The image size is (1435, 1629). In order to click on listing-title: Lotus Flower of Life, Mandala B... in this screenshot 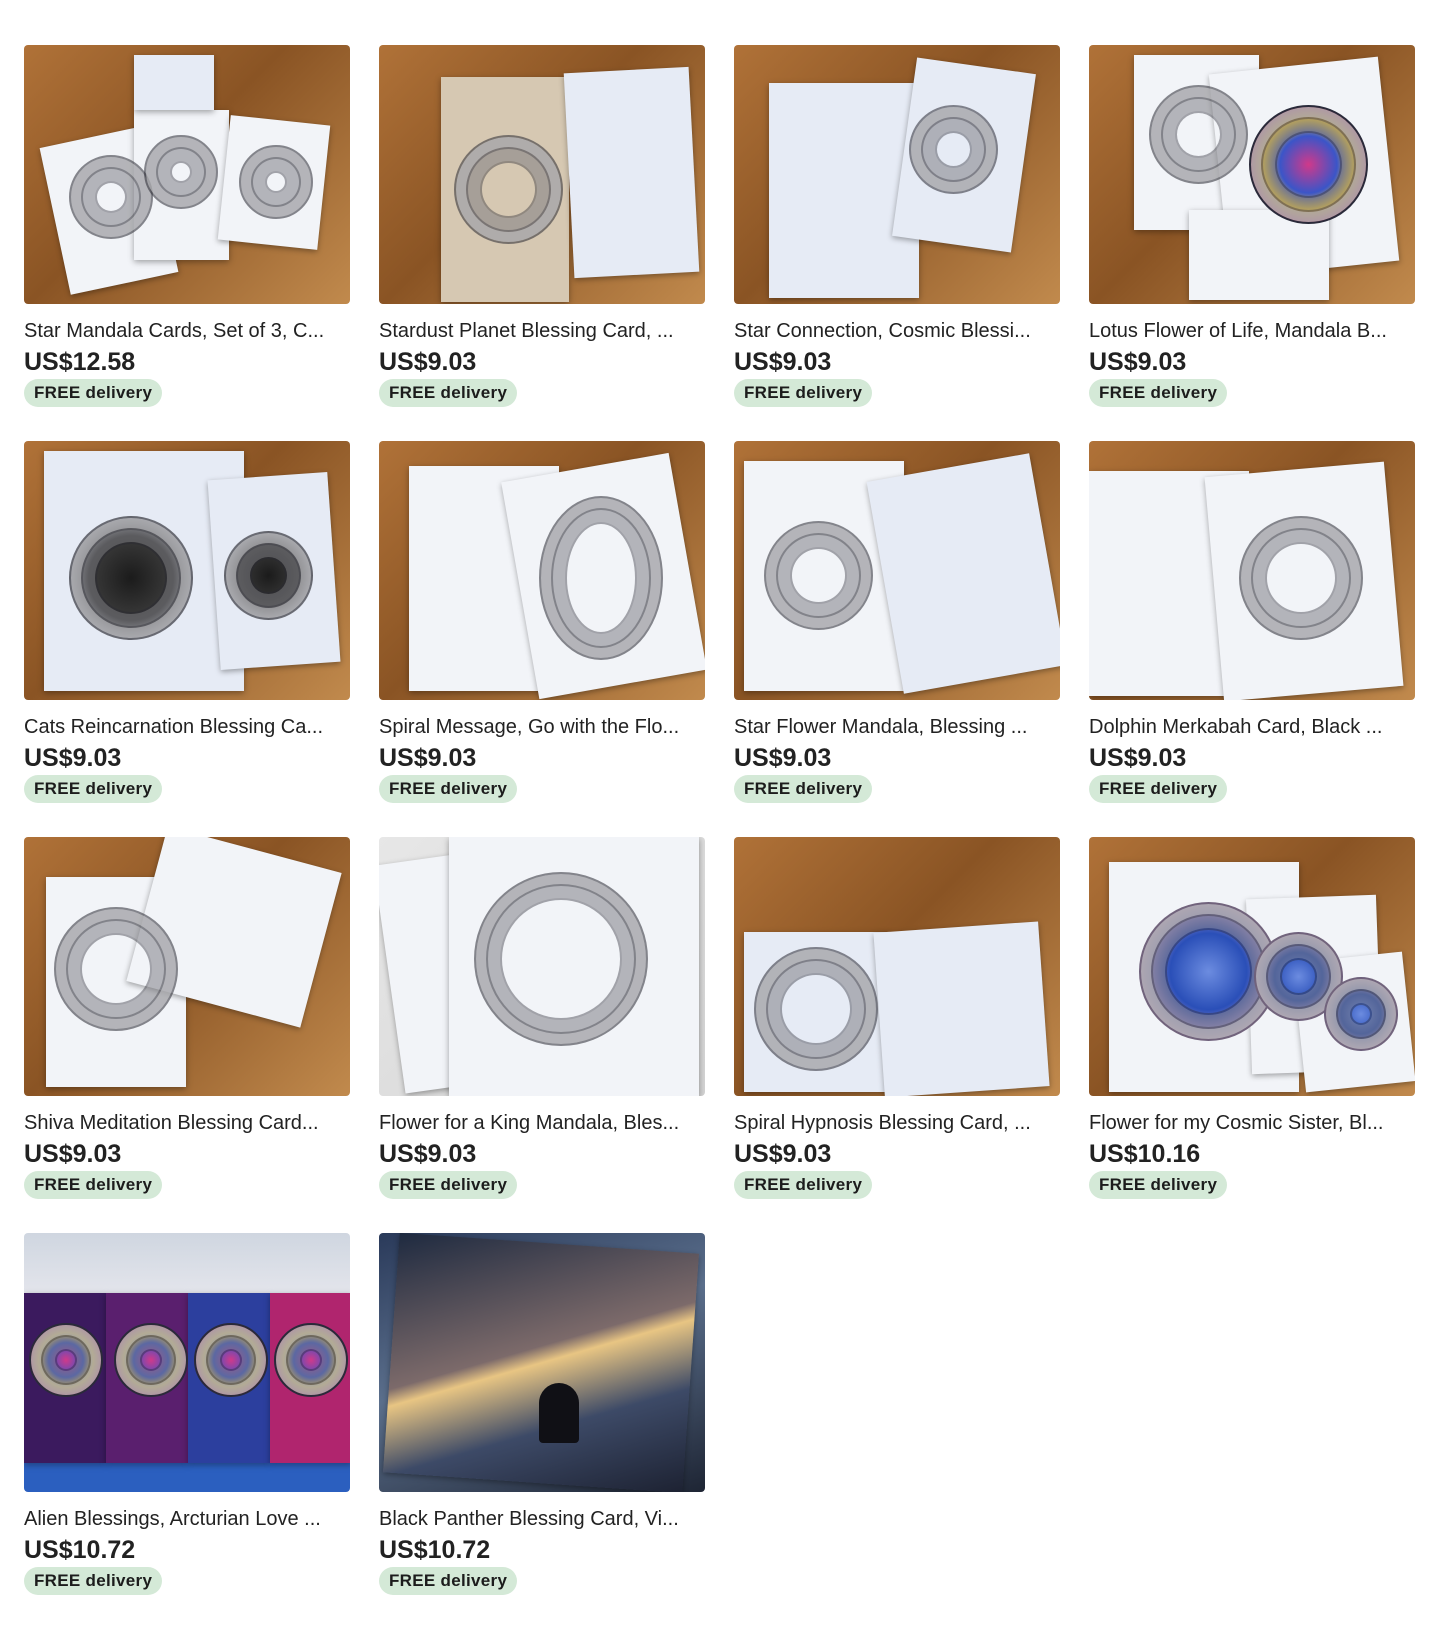, I will do `click(1252, 331)`.